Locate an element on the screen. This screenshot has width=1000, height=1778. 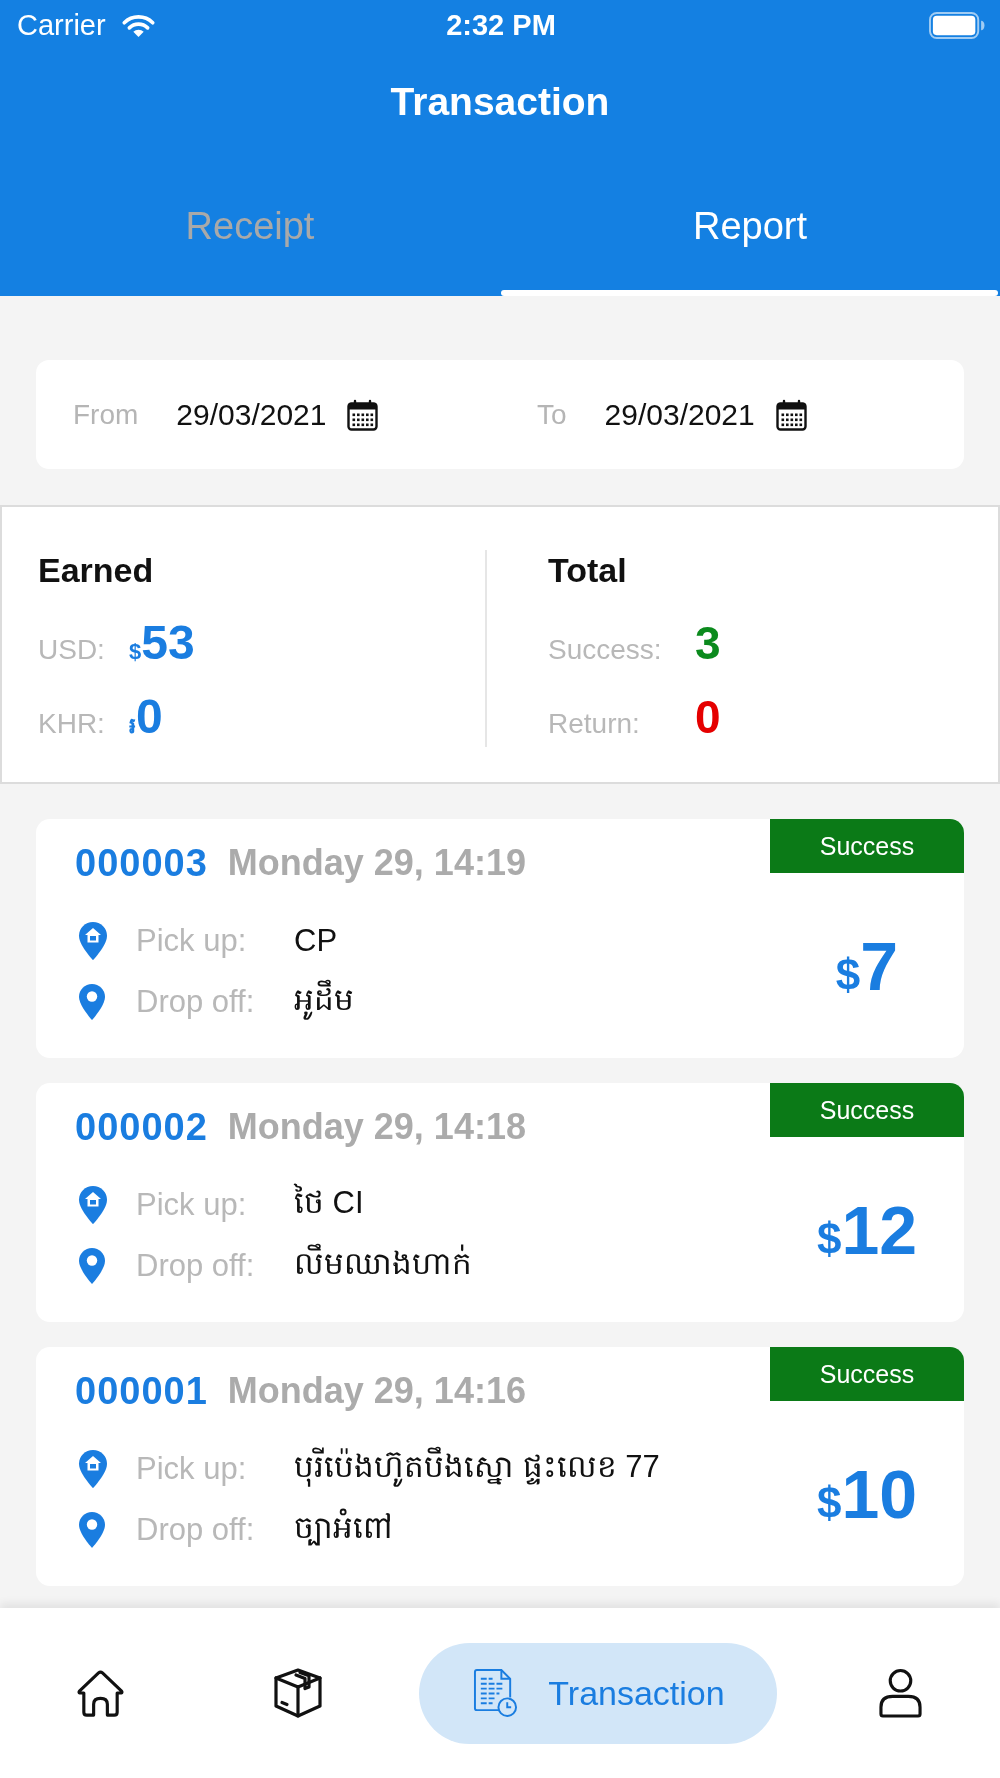
document-clock-icon is located at coordinates (496, 1693).